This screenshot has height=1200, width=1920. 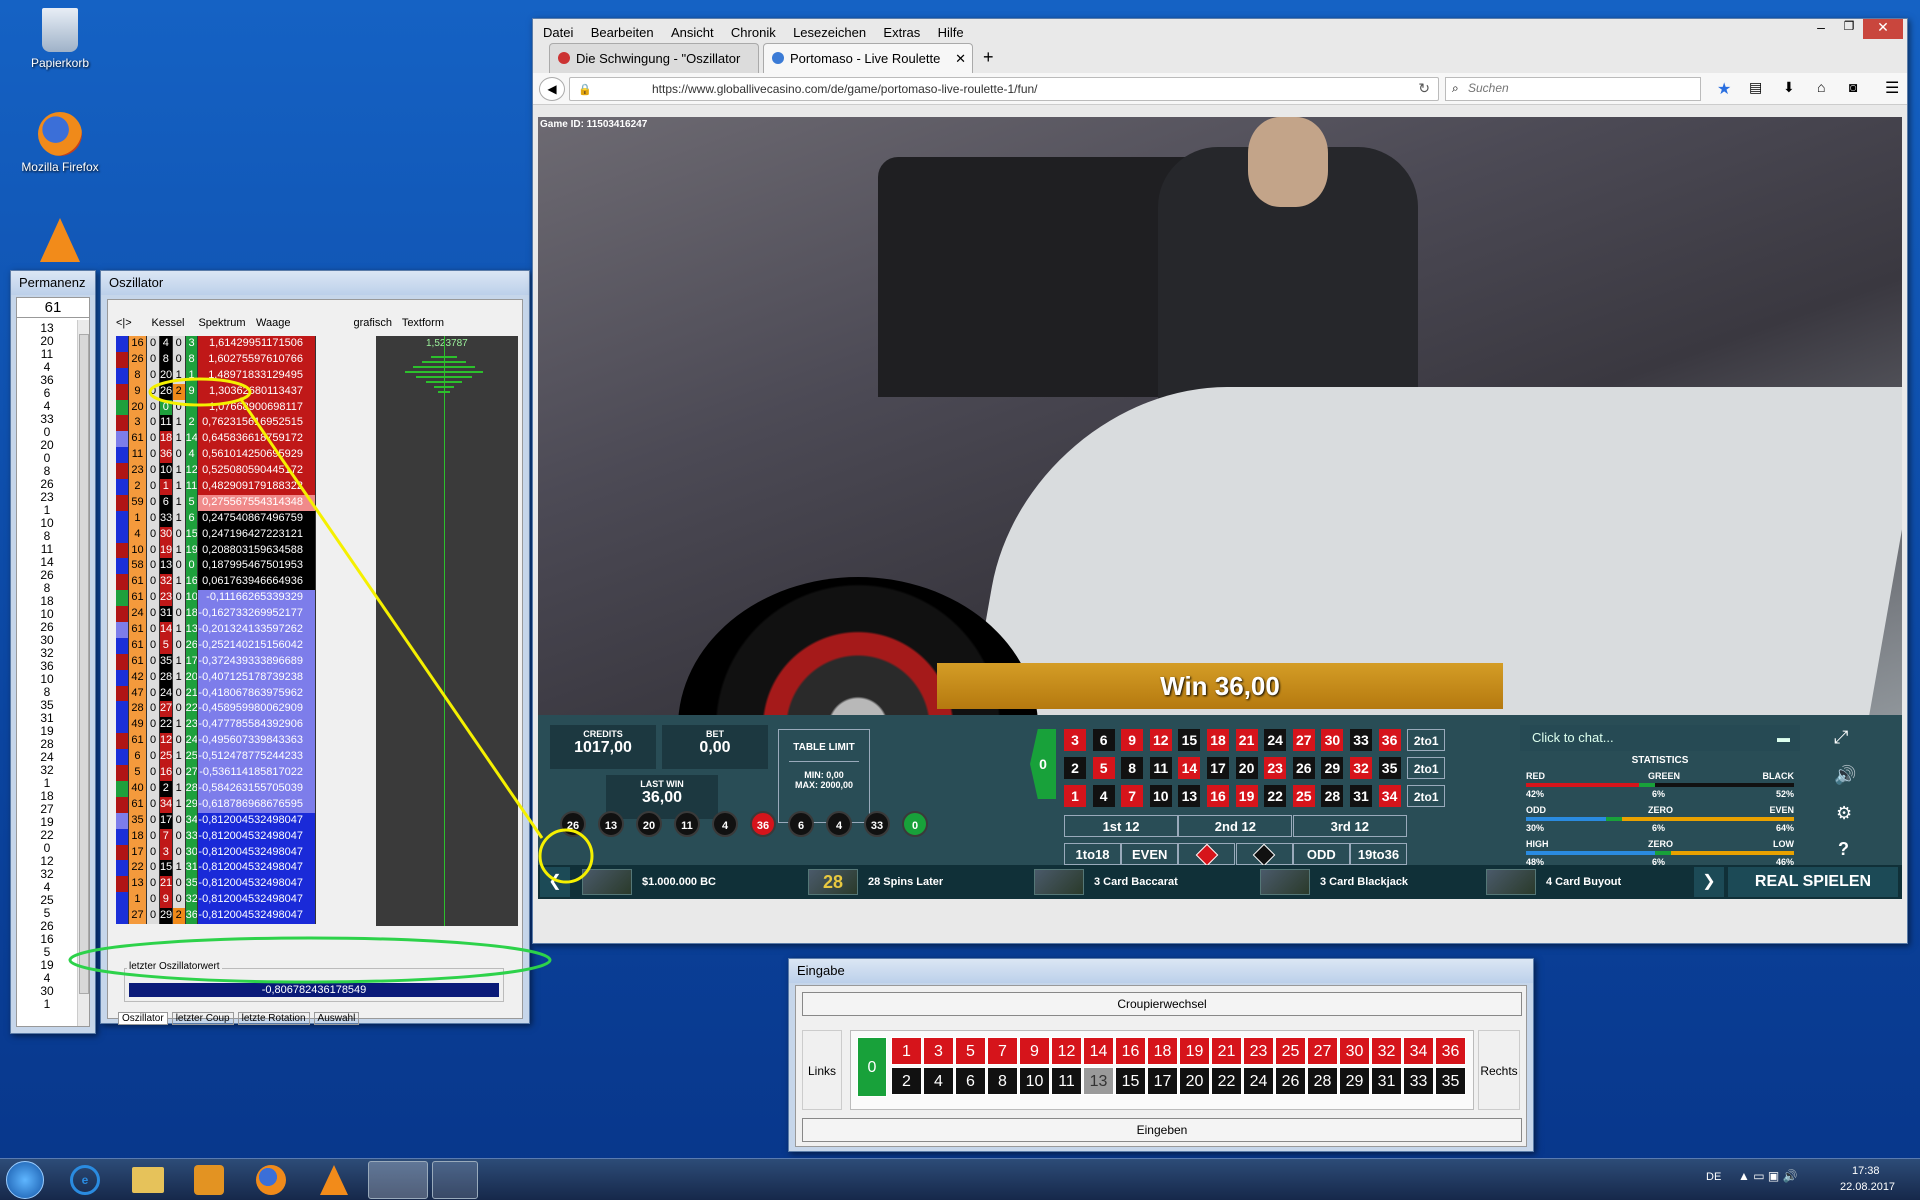 What do you see at coordinates (951, 32) in the screenshot?
I see `menu-hilfe: Hilfe` at bounding box center [951, 32].